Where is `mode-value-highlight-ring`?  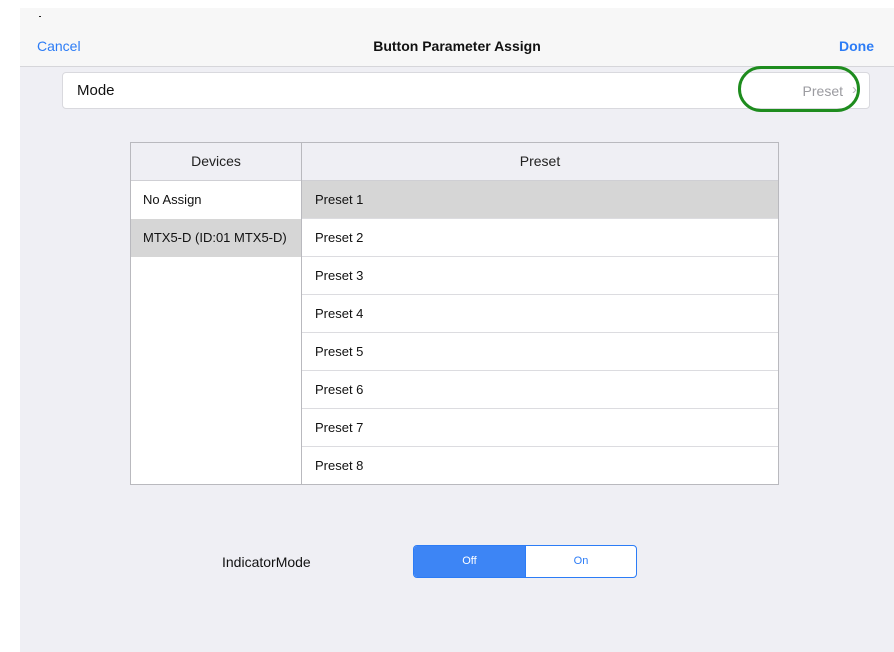
mode-value-highlight-ring is located at coordinates (799, 89).